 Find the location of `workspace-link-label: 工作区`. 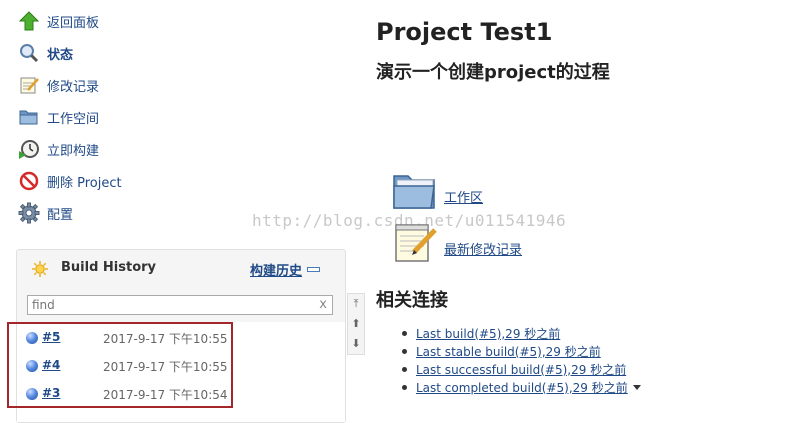

workspace-link-label: 工作区 is located at coordinates (463, 196).